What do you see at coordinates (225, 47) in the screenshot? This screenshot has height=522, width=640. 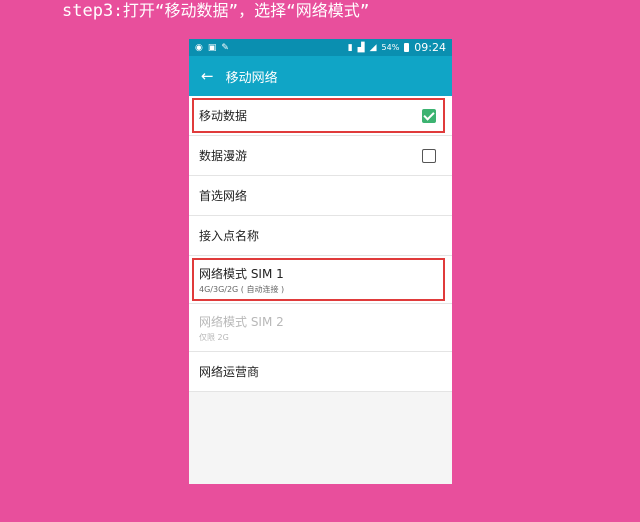 I see `tool-icon: ✎` at bounding box center [225, 47].